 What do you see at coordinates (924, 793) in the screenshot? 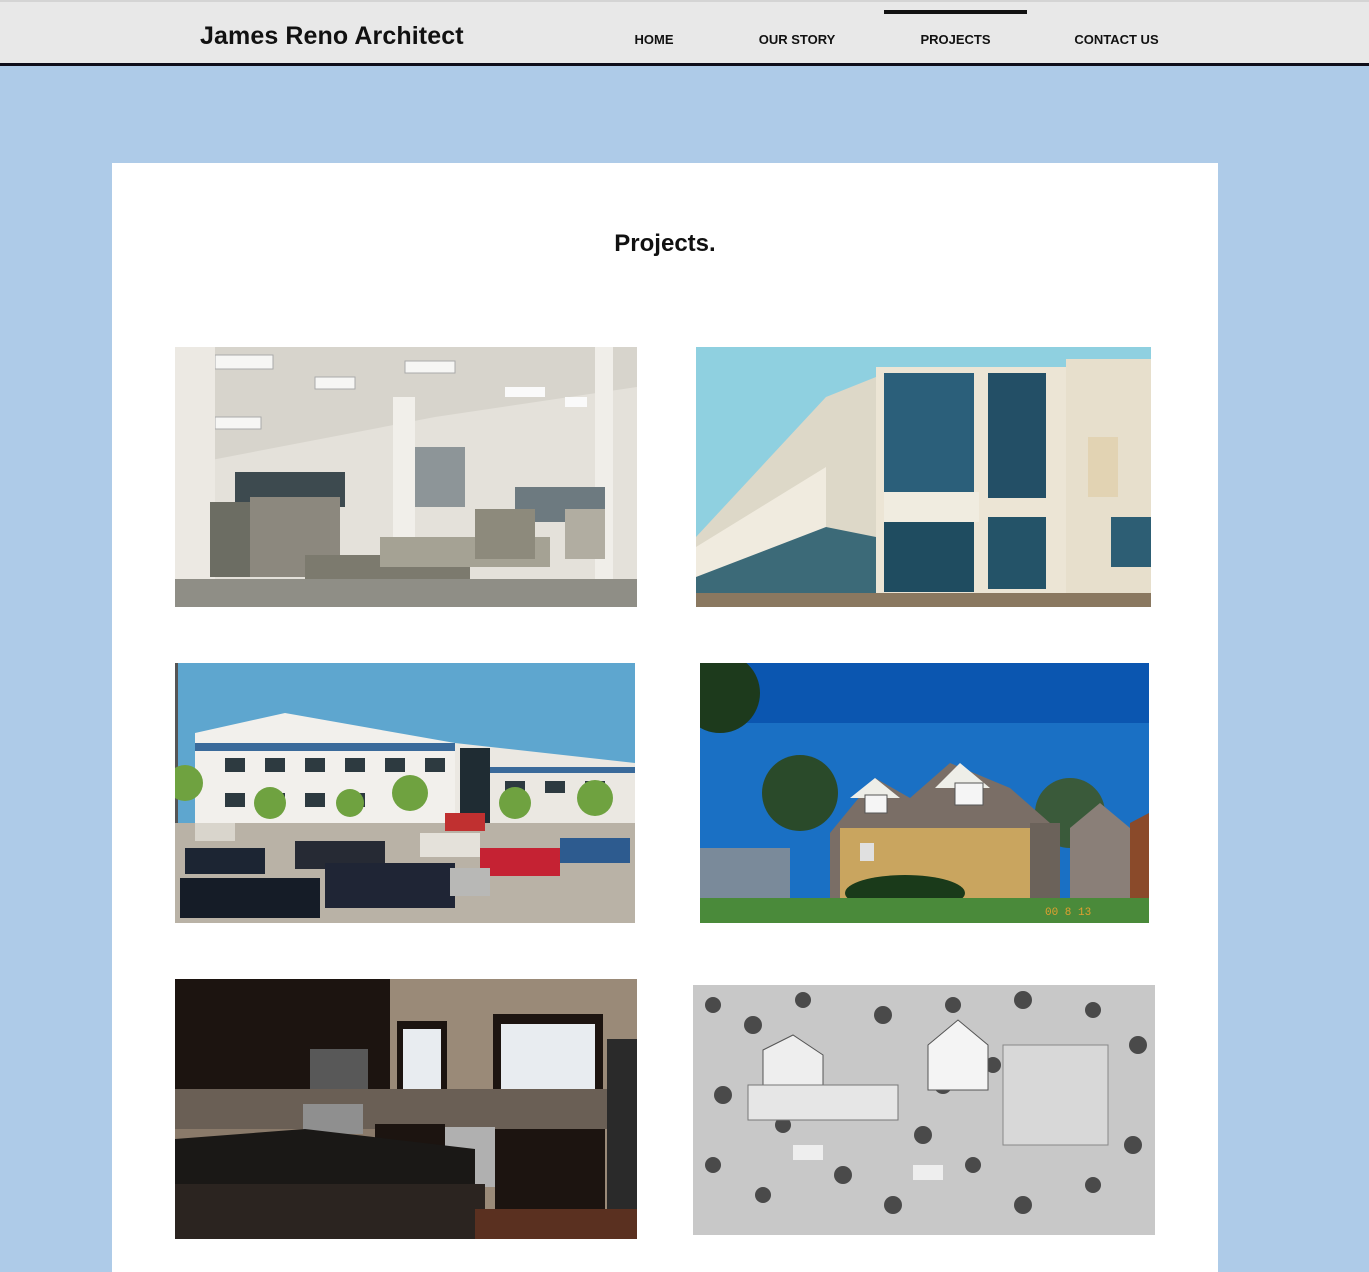
I see `brick-house-photo: 00 8 13` at bounding box center [924, 793].